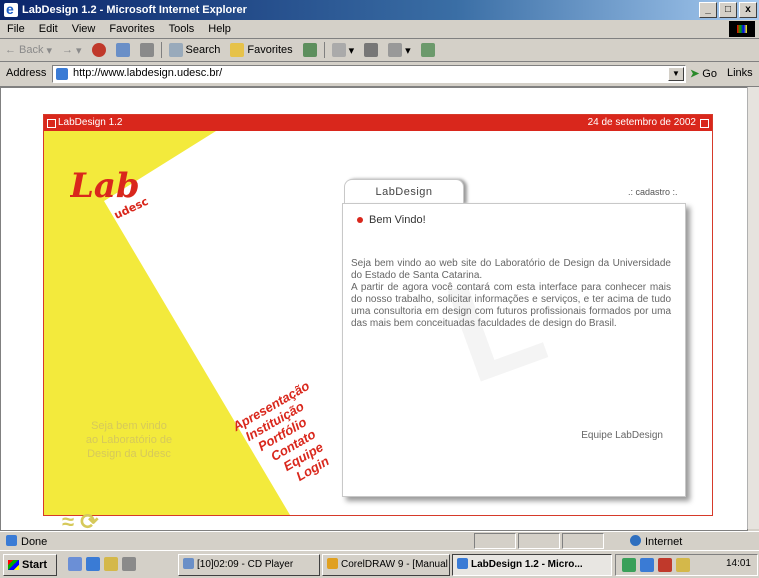 The width and height of the screenshot is (759, 578). I want to click on print-icon, so click(371, 50).